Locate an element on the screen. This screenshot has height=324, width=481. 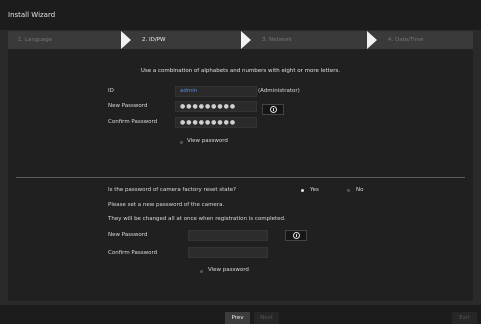
section-divider is located at coordinates (240, 177).